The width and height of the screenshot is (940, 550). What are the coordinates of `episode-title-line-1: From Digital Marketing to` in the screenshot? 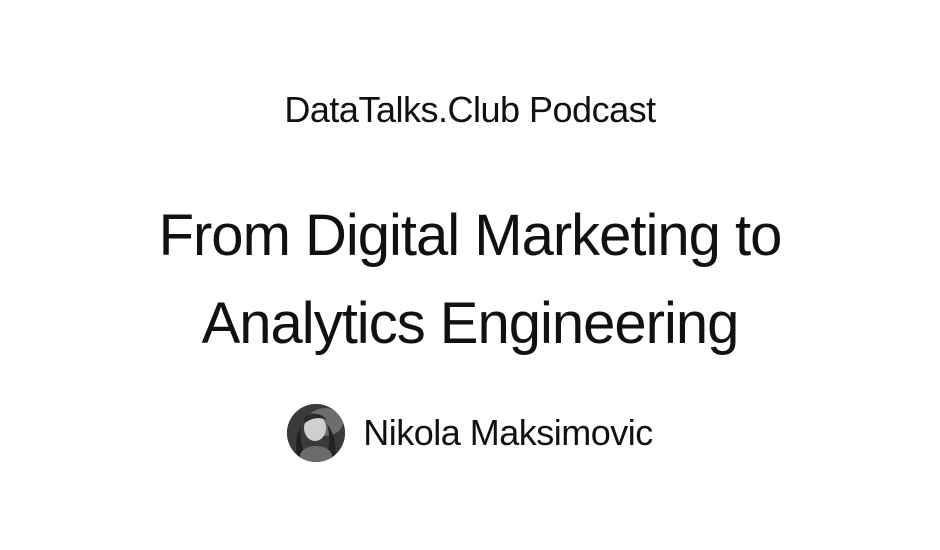 It's located at (470, 235).